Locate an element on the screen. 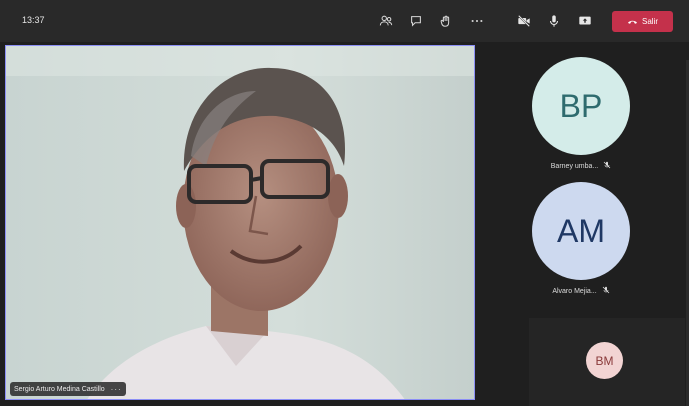  camera-off-icon is located at coordinates (524, 21).